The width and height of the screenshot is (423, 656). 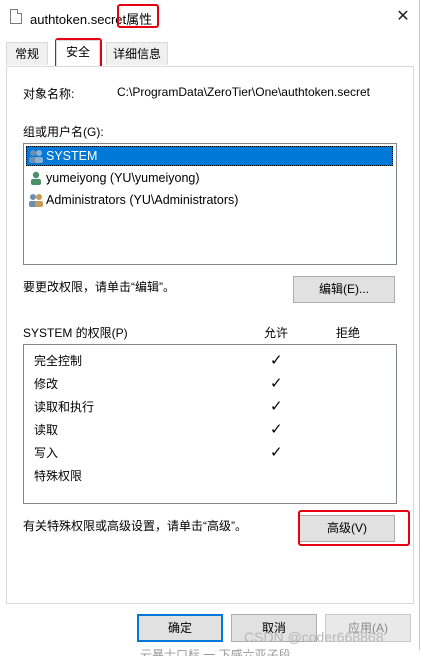 I want to click on tab-general: 常规, so click(x=27, y=53).